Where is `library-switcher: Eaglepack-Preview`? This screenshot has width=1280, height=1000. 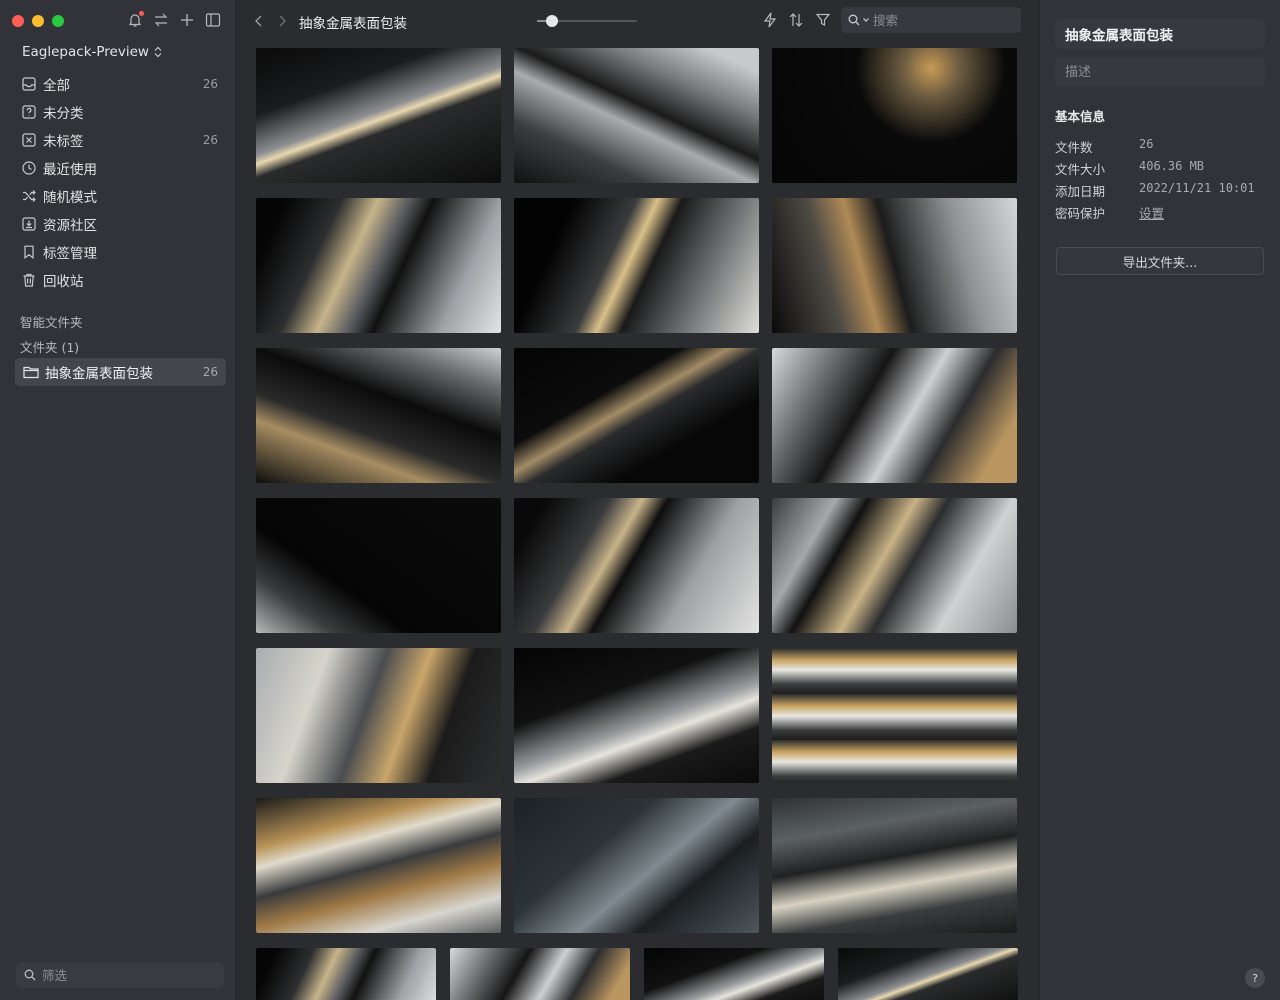
library-switcher: Eaglepack-Preview is located at coordinates (92, 52).